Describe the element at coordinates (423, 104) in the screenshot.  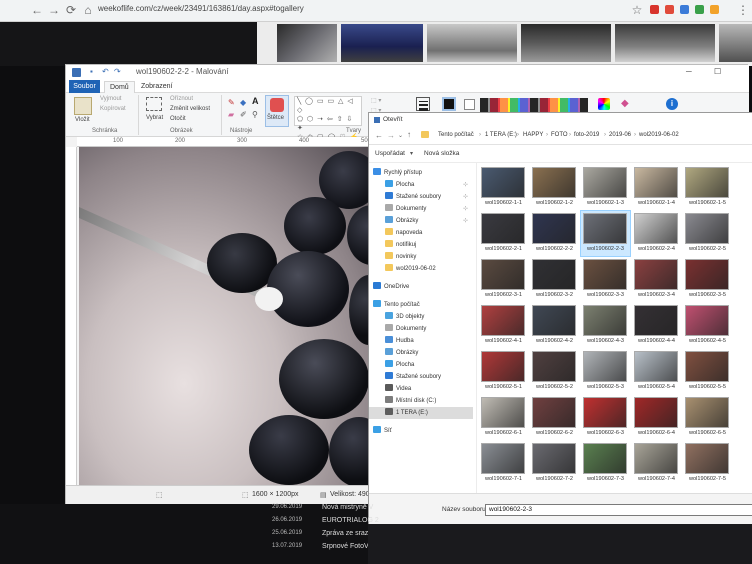
I see `line-size-icon` at that location.